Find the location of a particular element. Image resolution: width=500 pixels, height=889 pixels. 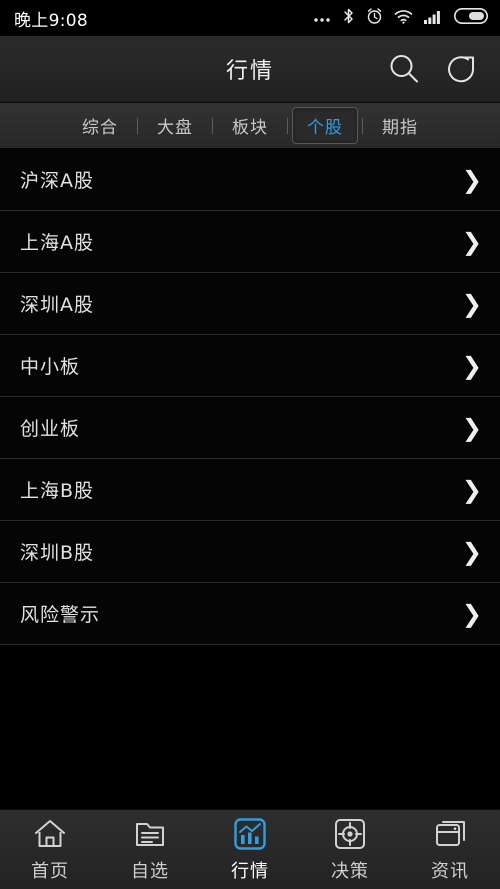

tab-qizhi: 期指 is located at coordinates (400, 125).